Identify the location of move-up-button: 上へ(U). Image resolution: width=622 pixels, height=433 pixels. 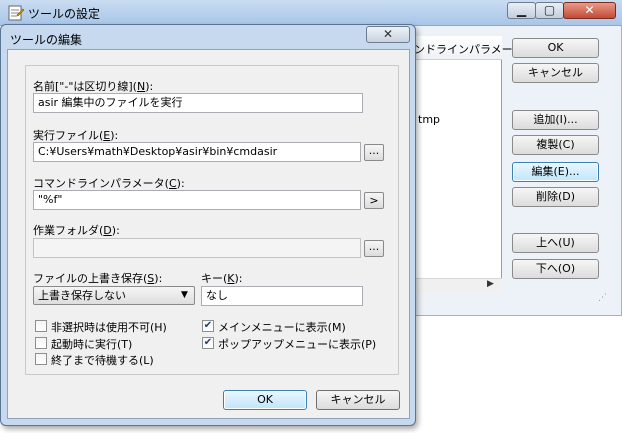
(555, 243).